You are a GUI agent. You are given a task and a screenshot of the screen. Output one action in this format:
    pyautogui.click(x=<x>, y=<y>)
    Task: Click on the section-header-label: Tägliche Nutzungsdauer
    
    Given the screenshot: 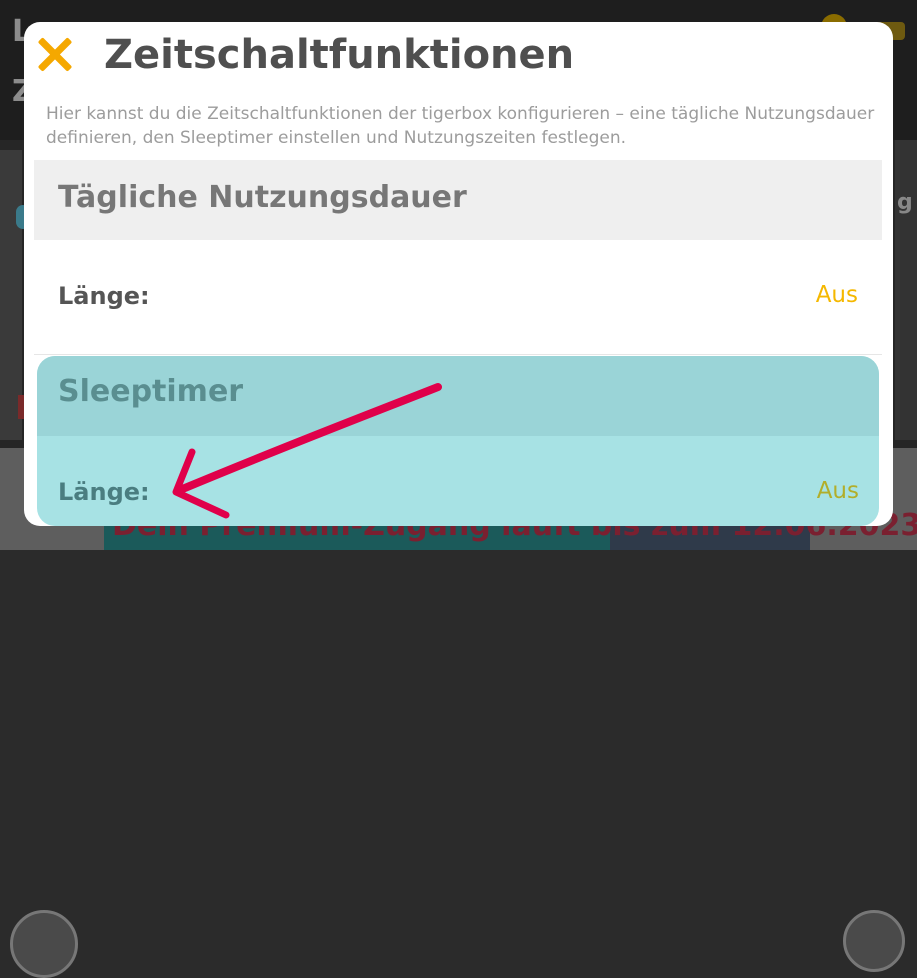 What is the action you would take?
    pyautogui.click(x=262, y=197)
    